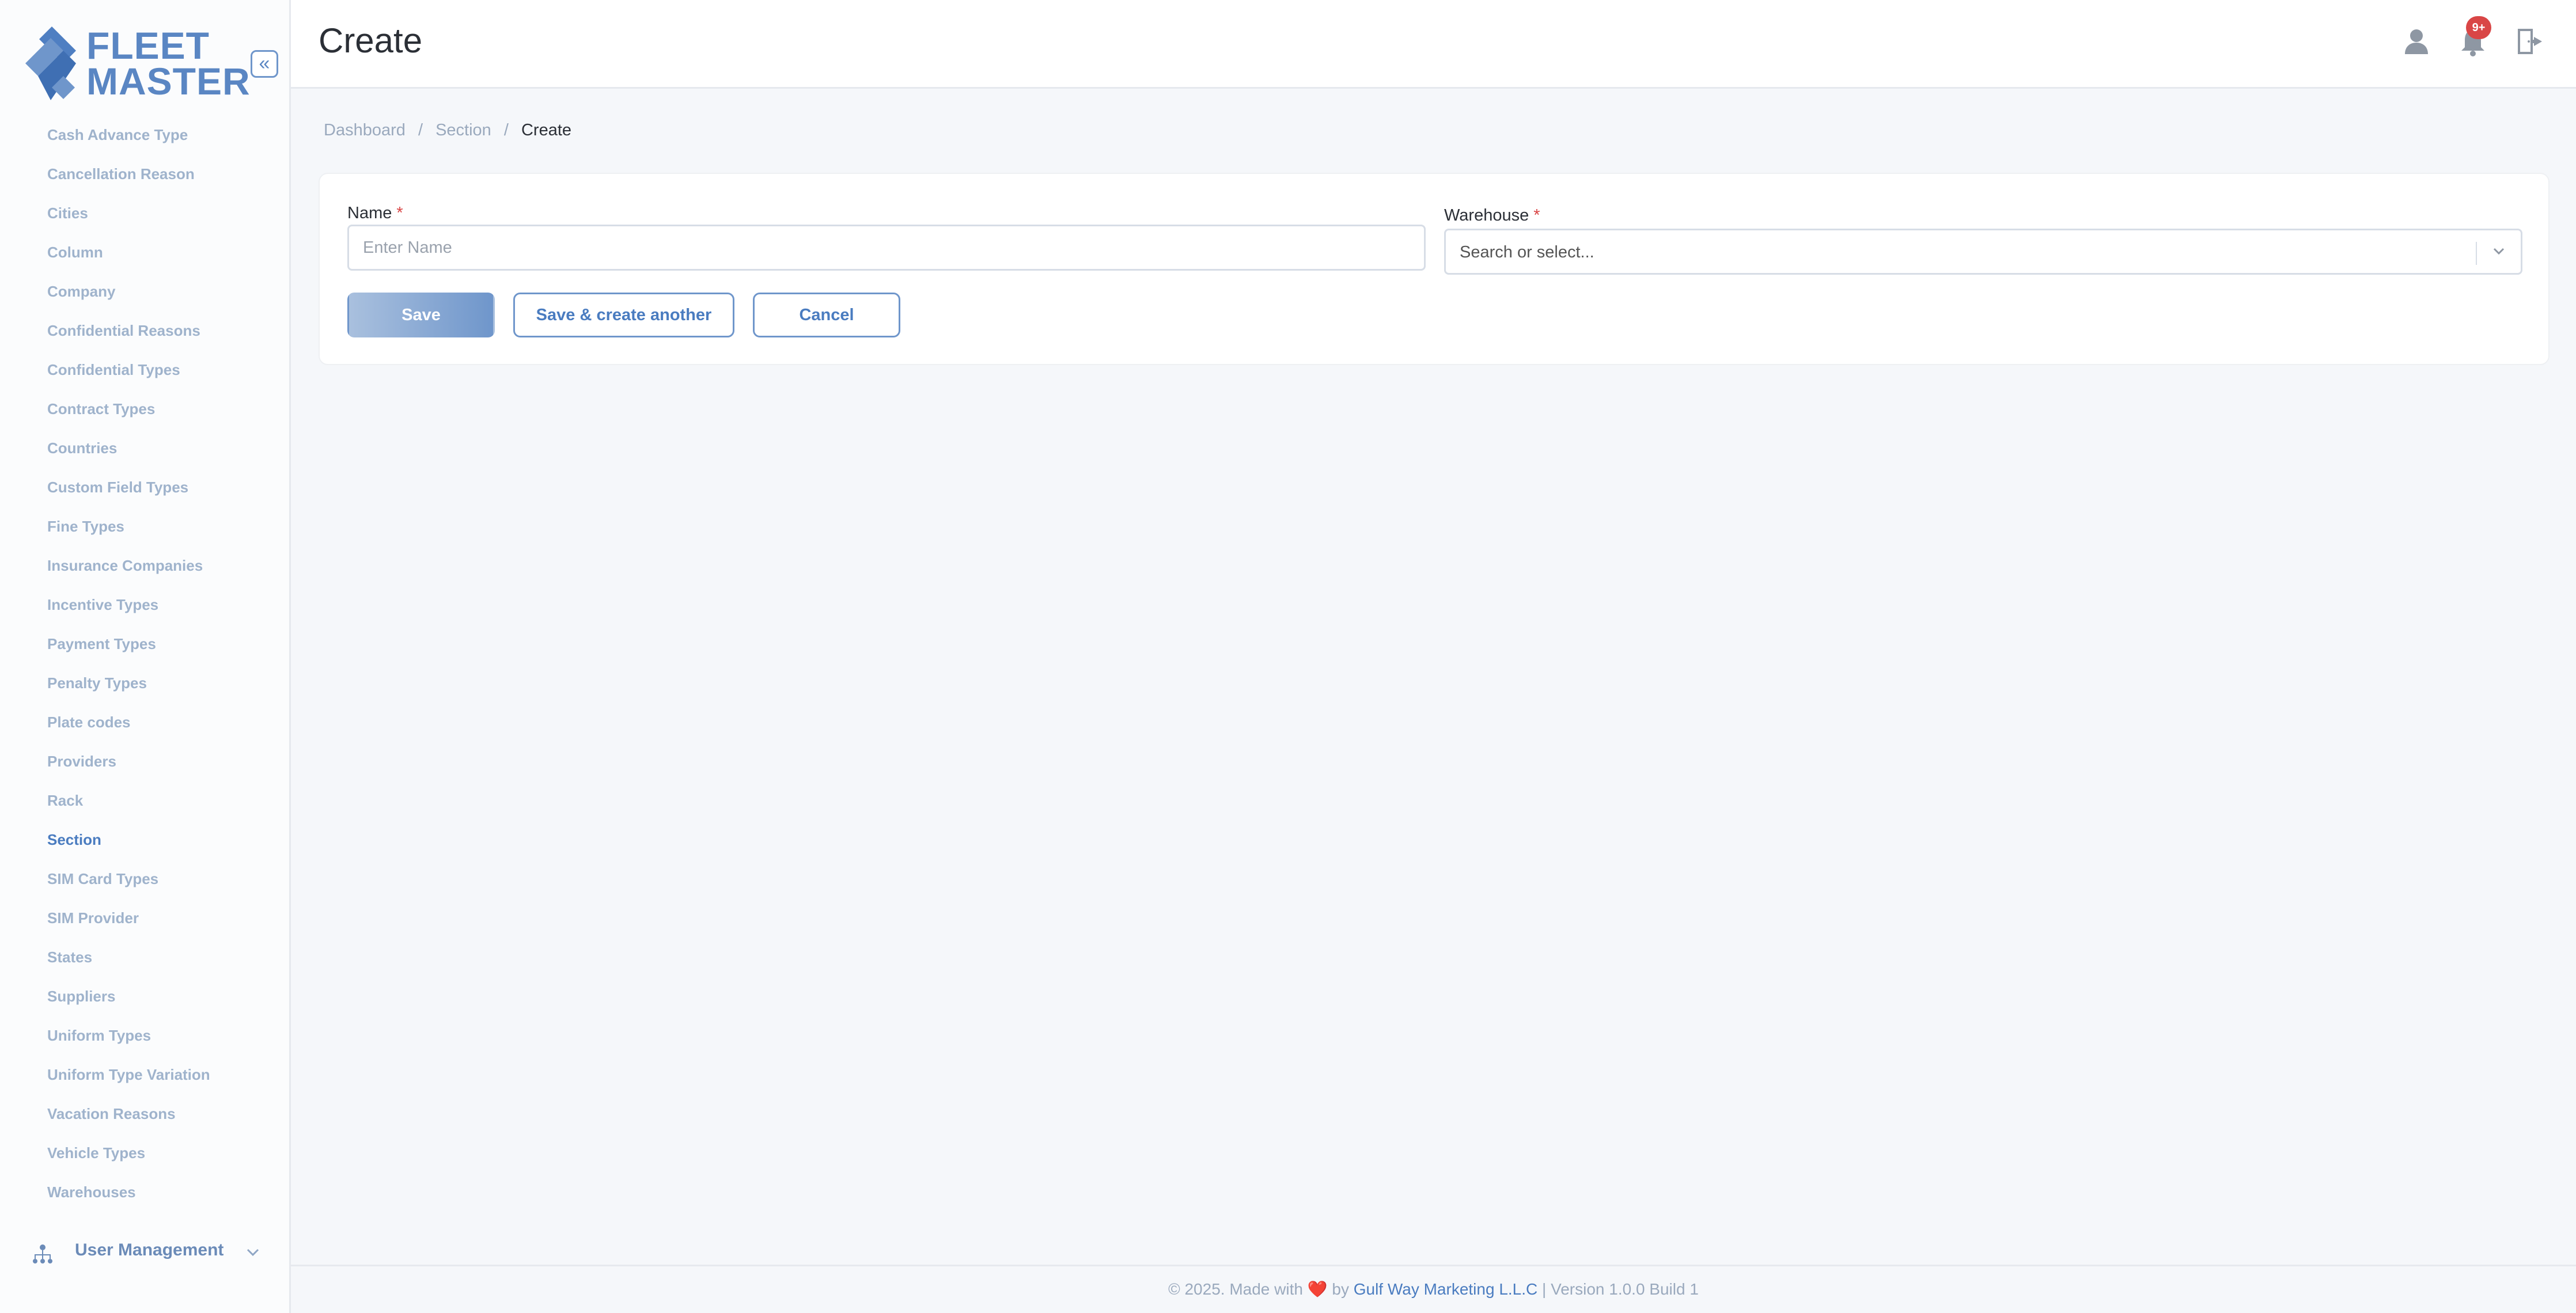 The image size is (2576, 1313). What do you see at coordinates (371, 40) in the screenshot?
I see `page-title: Create` at bounding box center [371, 40].